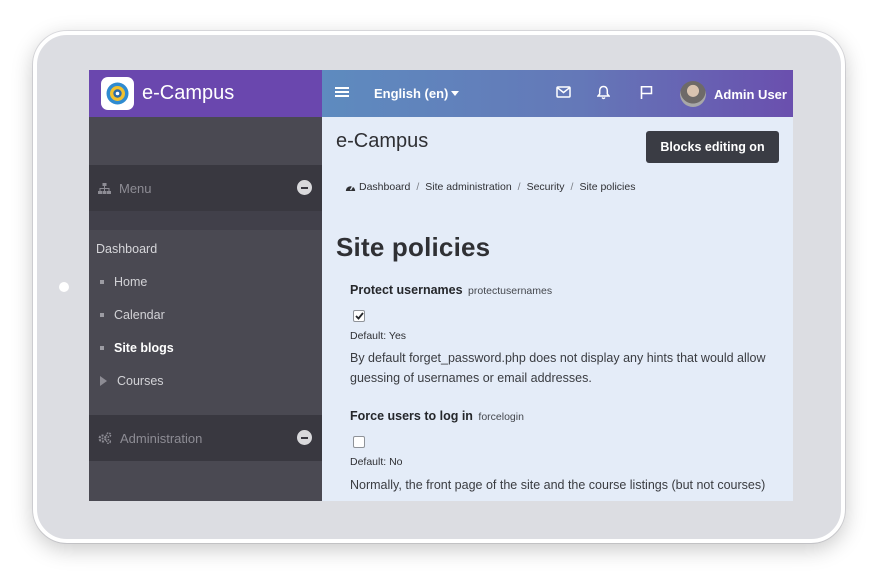 The height and width of the screenshot is (571, 881). Describe the element at coordinates (117, 93) in the screenshot. I see `e-campus-logo-icon` at that location.